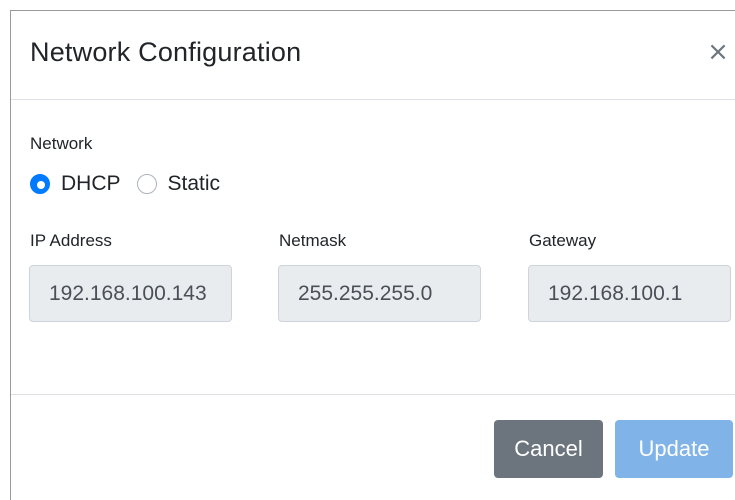  What do you see at coordinates (71, 240) in the screenshot?
I see `ip-address-label: IP Address` at bounding box center [71, 240].